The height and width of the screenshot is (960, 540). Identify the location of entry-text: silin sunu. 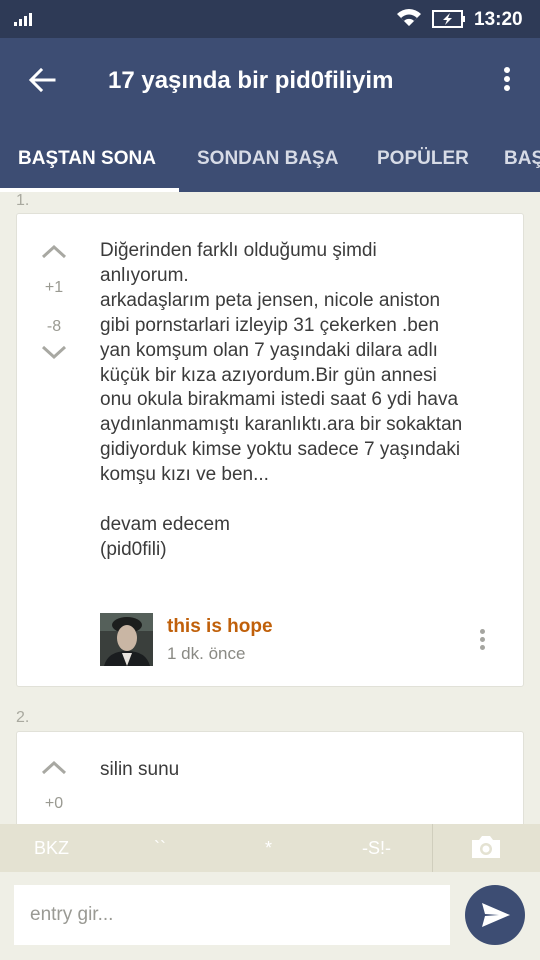
(140, 769).